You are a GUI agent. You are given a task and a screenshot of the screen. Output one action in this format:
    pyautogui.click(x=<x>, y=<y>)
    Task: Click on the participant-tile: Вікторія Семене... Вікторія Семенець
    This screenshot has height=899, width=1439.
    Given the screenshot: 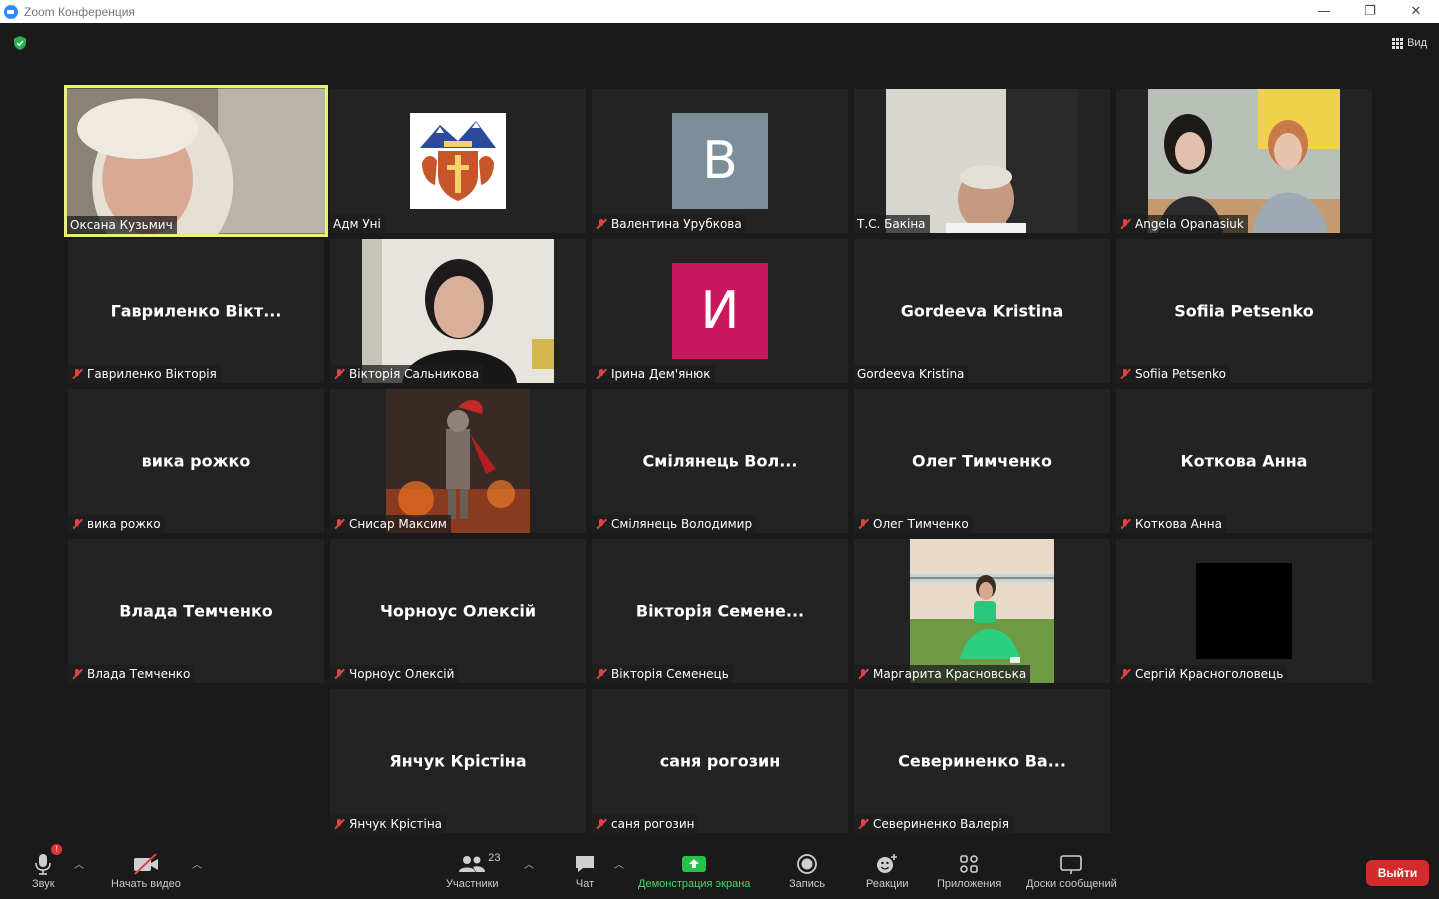 What is the action you would take?
    pyautogui.click(x=720, y=611)
    